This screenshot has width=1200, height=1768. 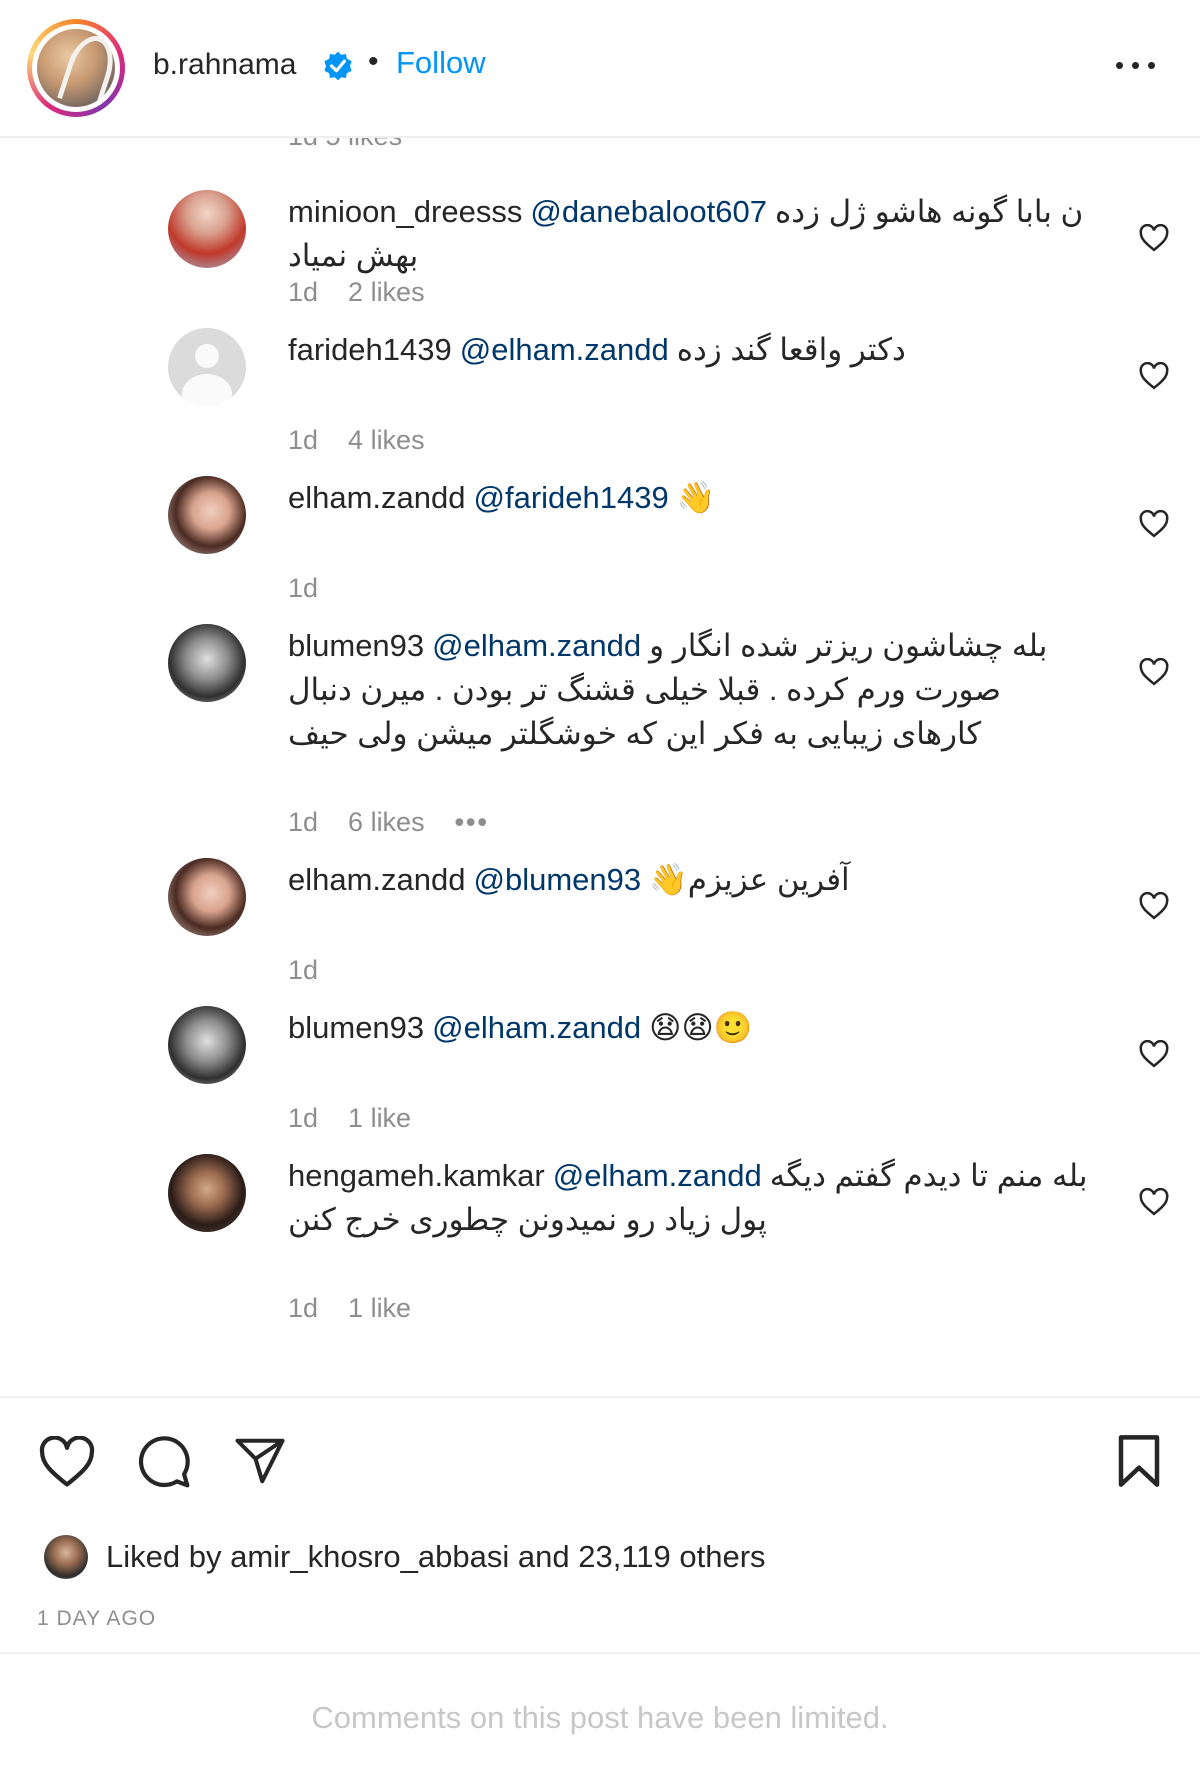 I want to click on post-timestamp: 1 DAY AGO, so click(x=96, y=1619).